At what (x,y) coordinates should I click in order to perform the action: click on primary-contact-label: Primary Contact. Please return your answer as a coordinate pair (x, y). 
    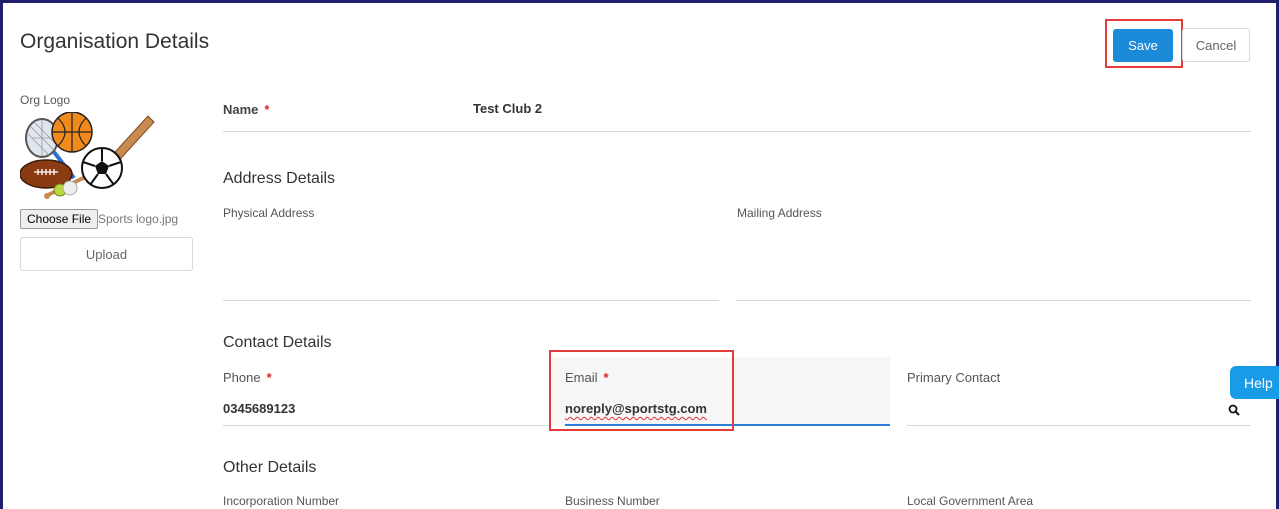
    Looking at the image, I should click on (954, 377).